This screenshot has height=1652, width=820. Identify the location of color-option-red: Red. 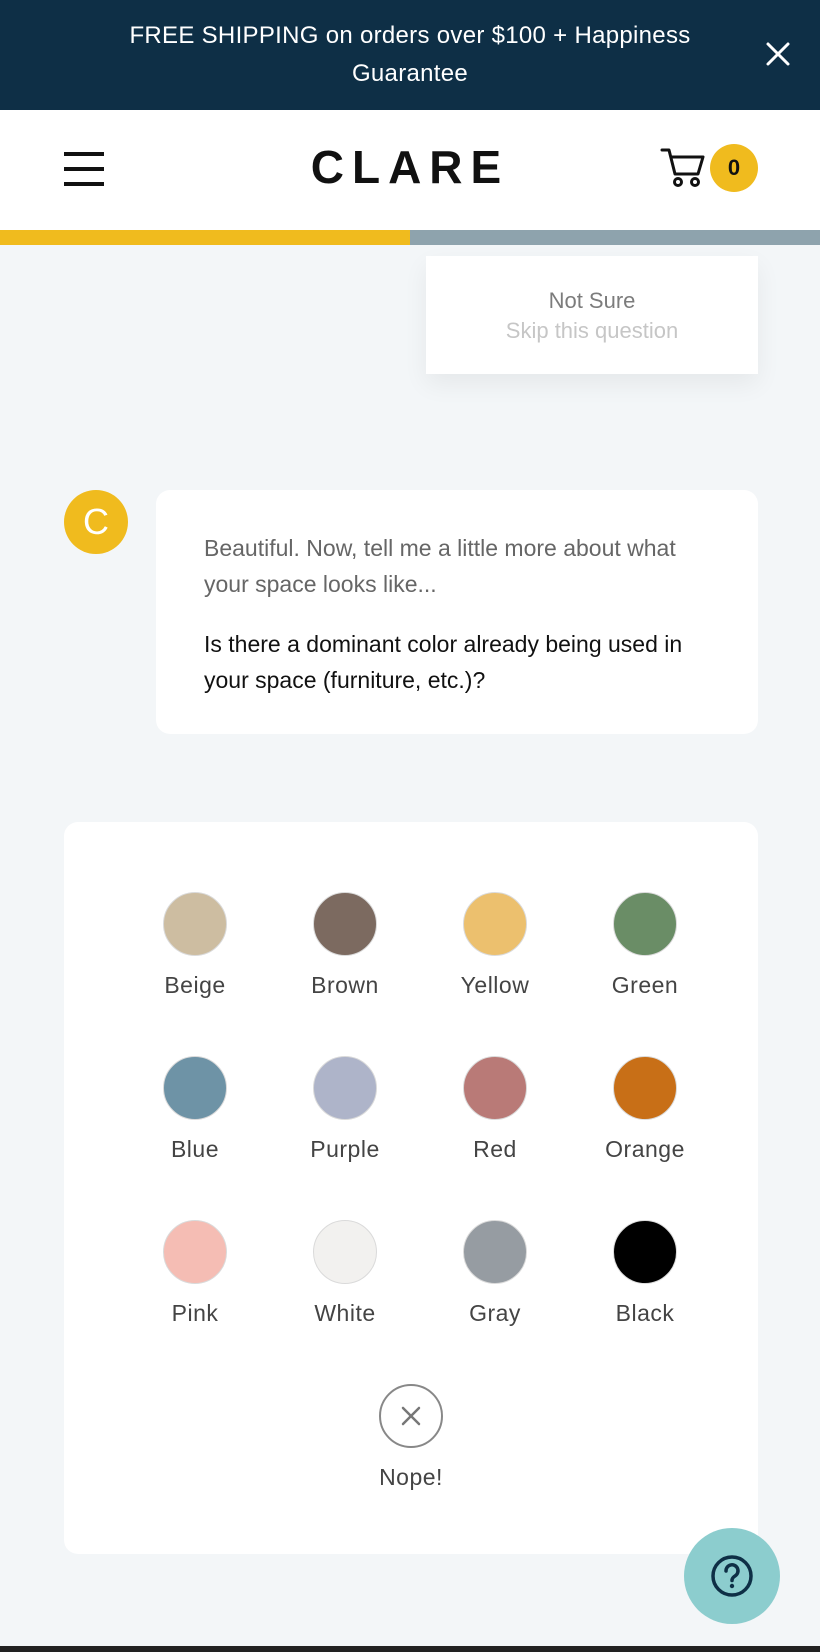
(495, 1138).